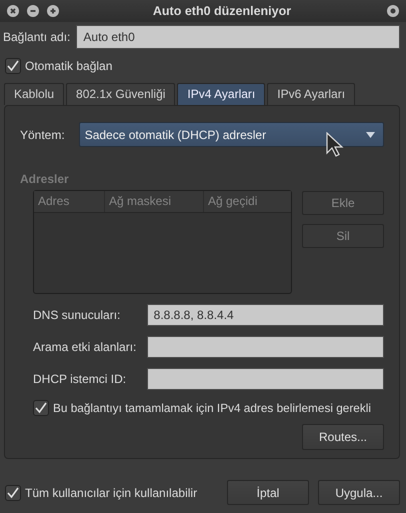 Image resolution: width=406 pixels, height=513 pixels. Describe the element at coordinates (85, 347) in the screenshot. I see `field-label: Arama etki alanları:` at that location.